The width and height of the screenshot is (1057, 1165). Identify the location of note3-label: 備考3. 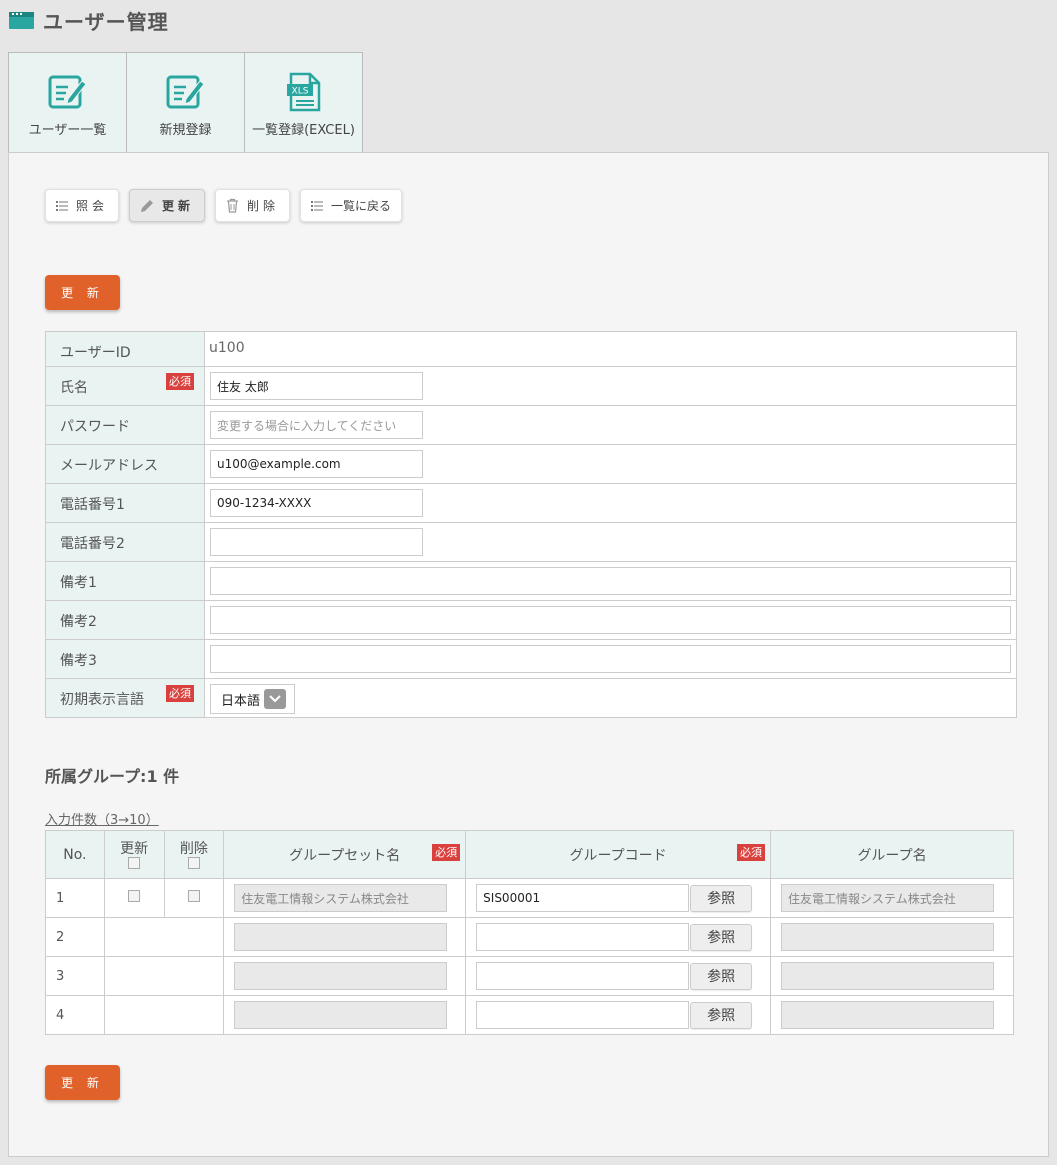
(125, 659).